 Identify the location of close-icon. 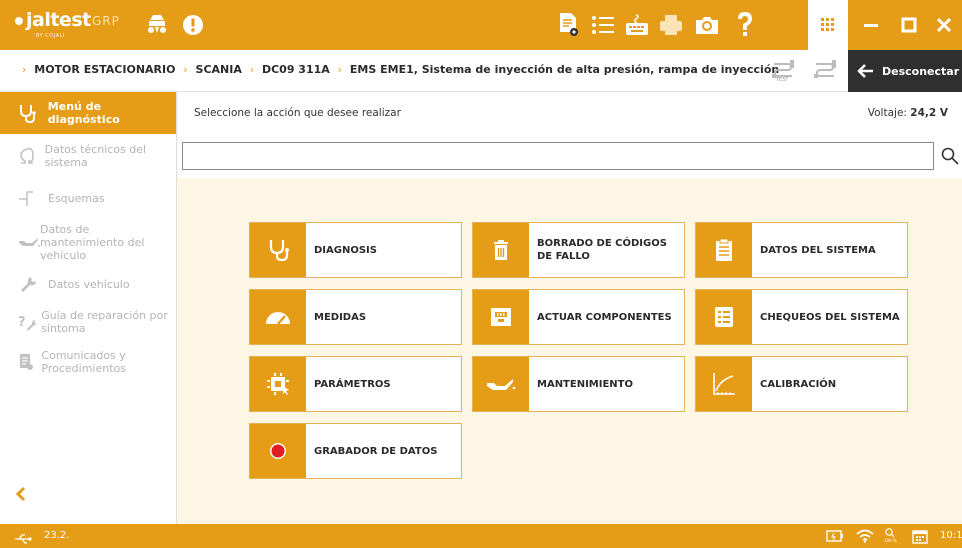
(944, 25).